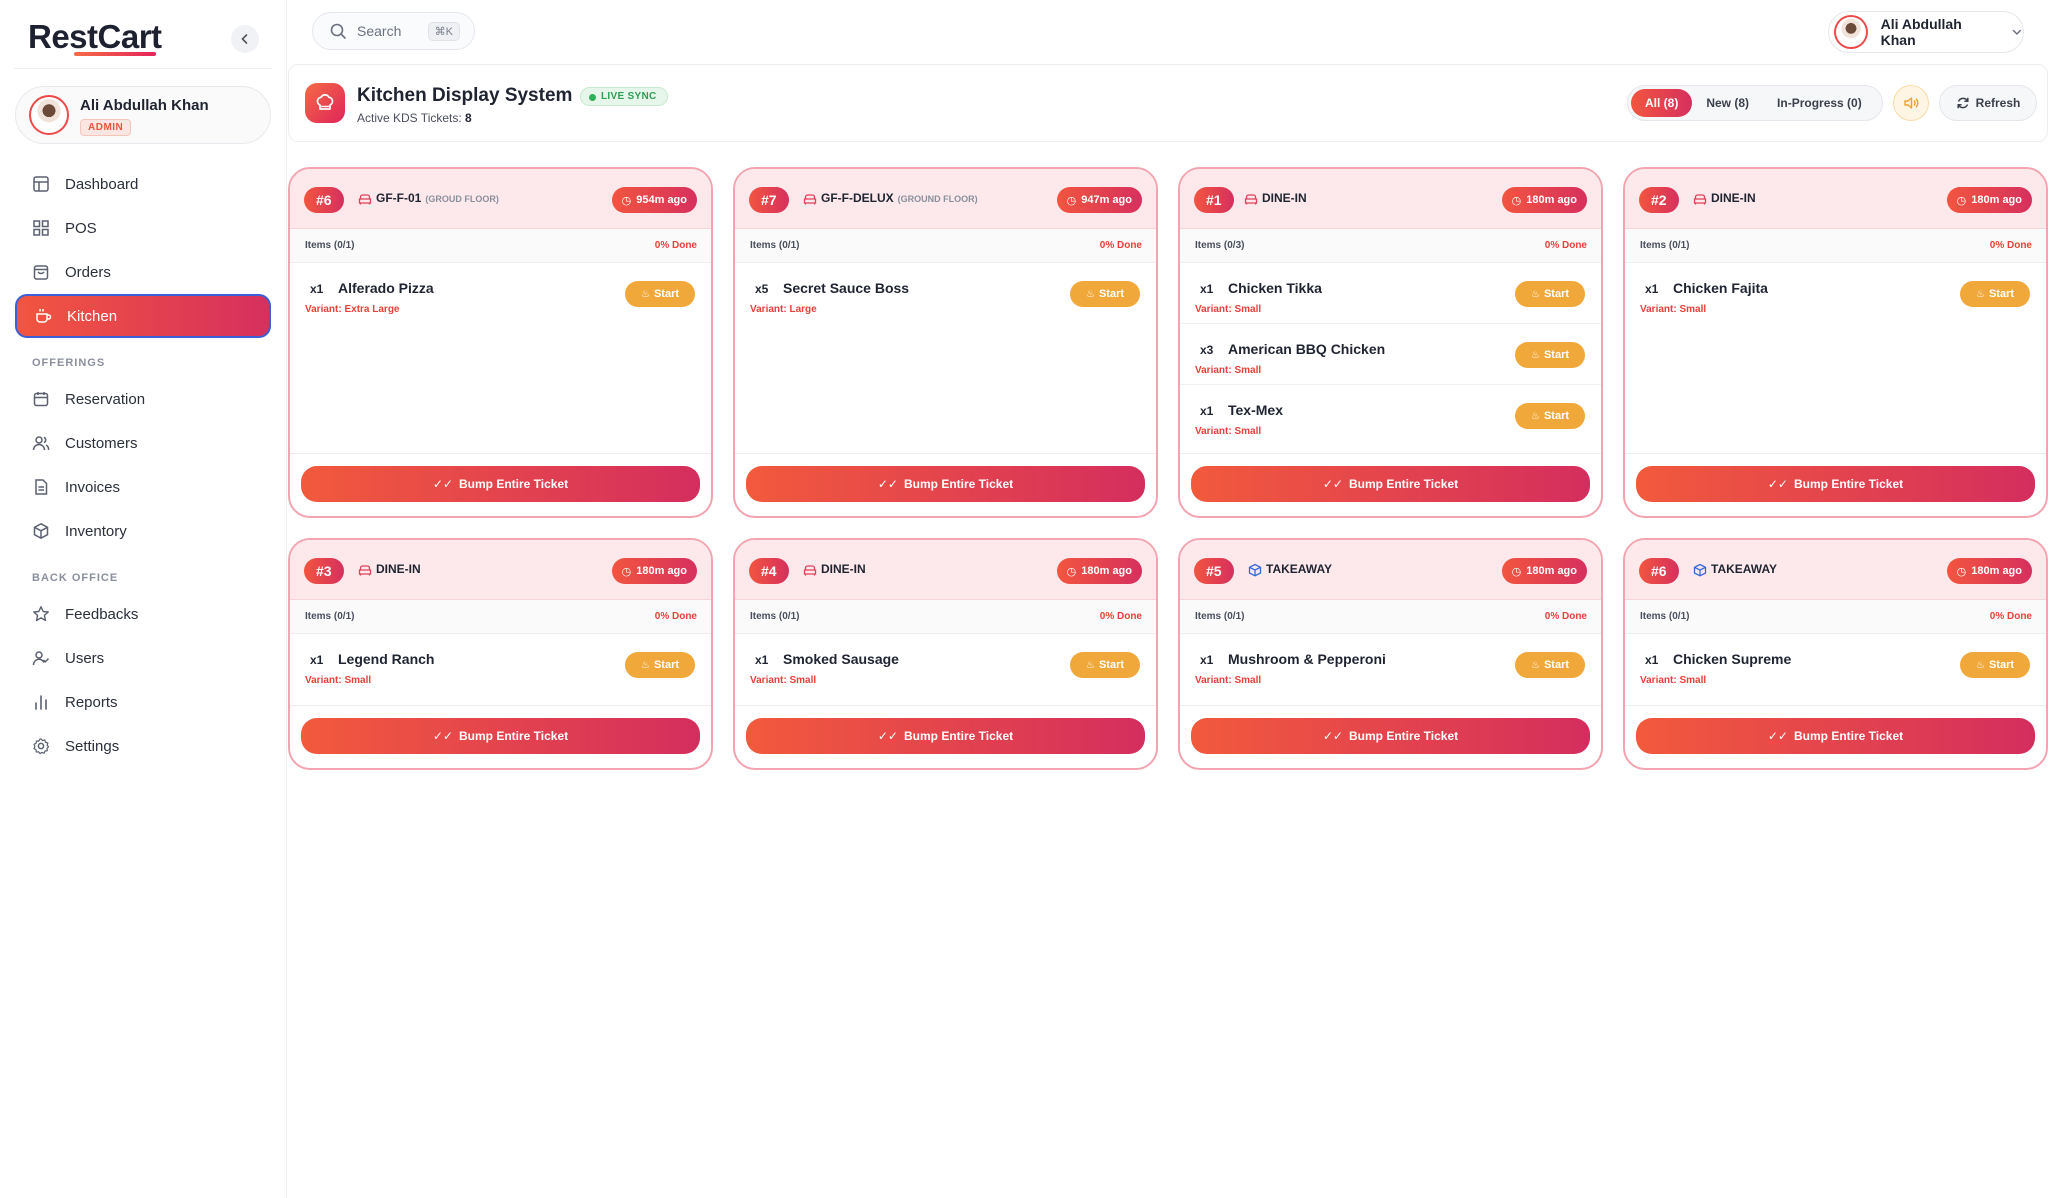  What do you see at coordinates (85, 658) in the screenshot?
I see `sidebar-item-label: Users` at bounding box center [85, 658].